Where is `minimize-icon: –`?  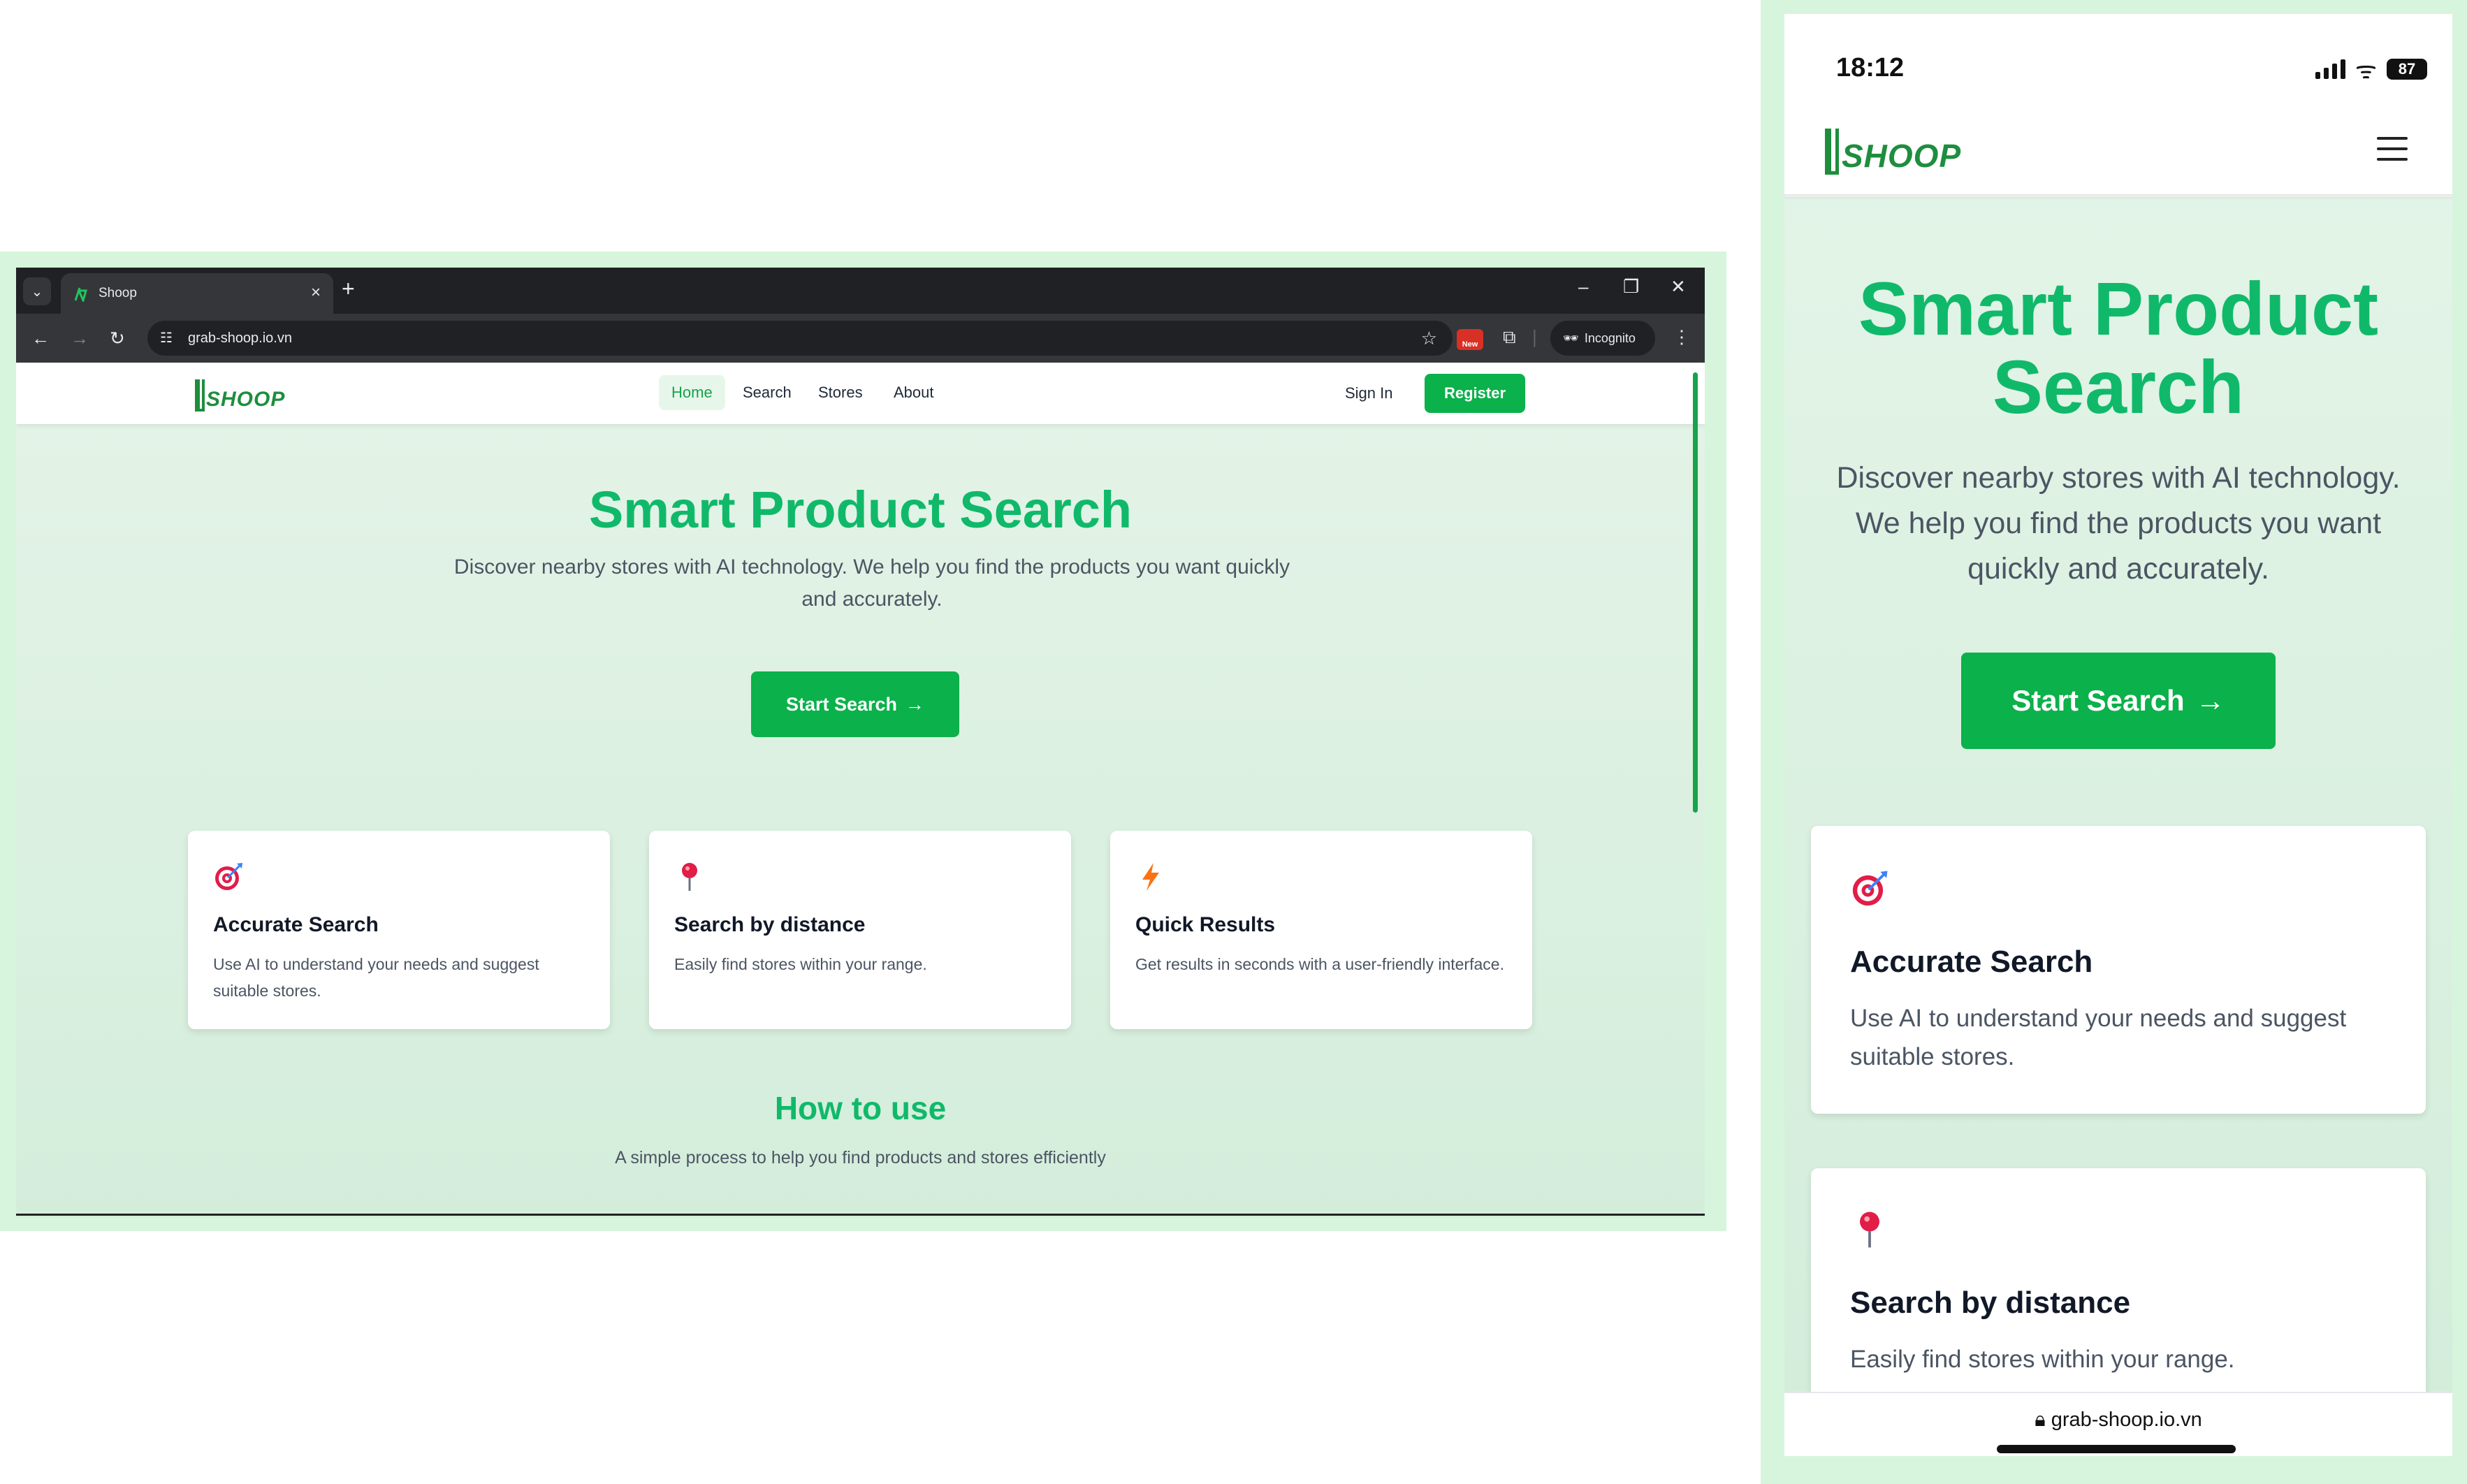 minimize-icon: – is located at coordinates (1583, 287).